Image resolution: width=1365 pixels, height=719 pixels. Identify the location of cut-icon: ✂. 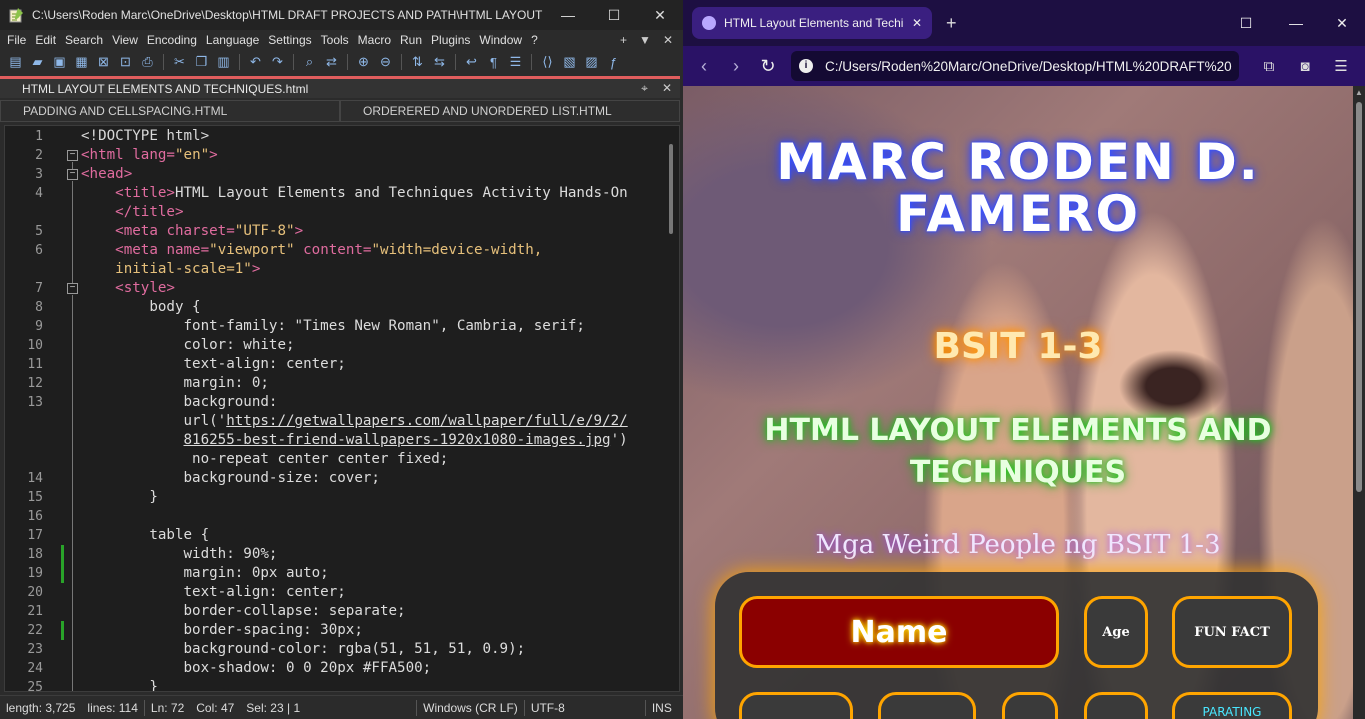
(179, 62).